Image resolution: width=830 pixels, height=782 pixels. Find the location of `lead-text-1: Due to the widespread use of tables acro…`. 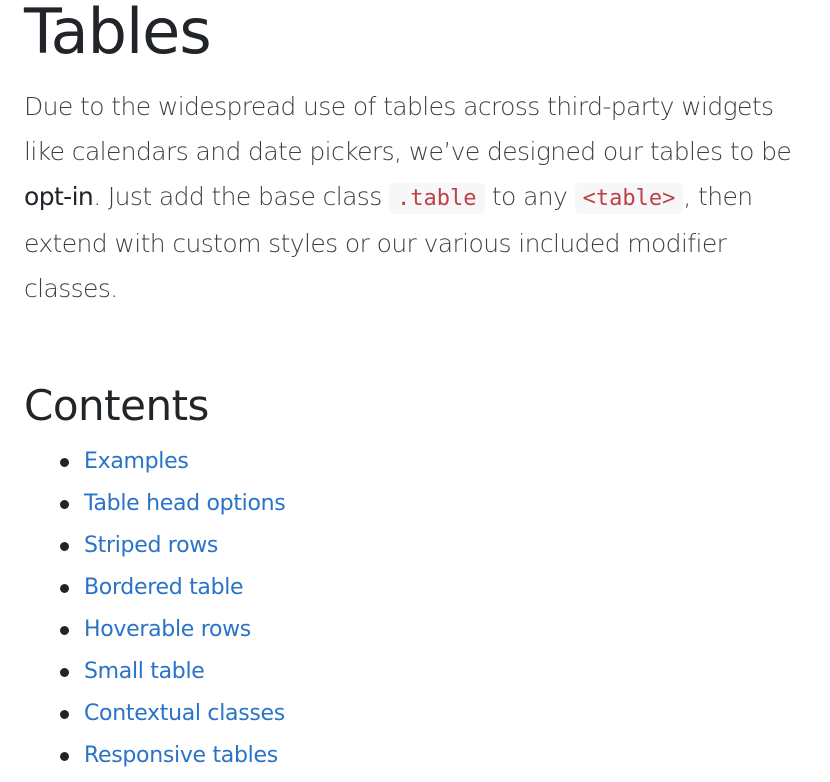

lead-text-1: Due to the widespread use of tables acro… is located at coordinates (408, 129).